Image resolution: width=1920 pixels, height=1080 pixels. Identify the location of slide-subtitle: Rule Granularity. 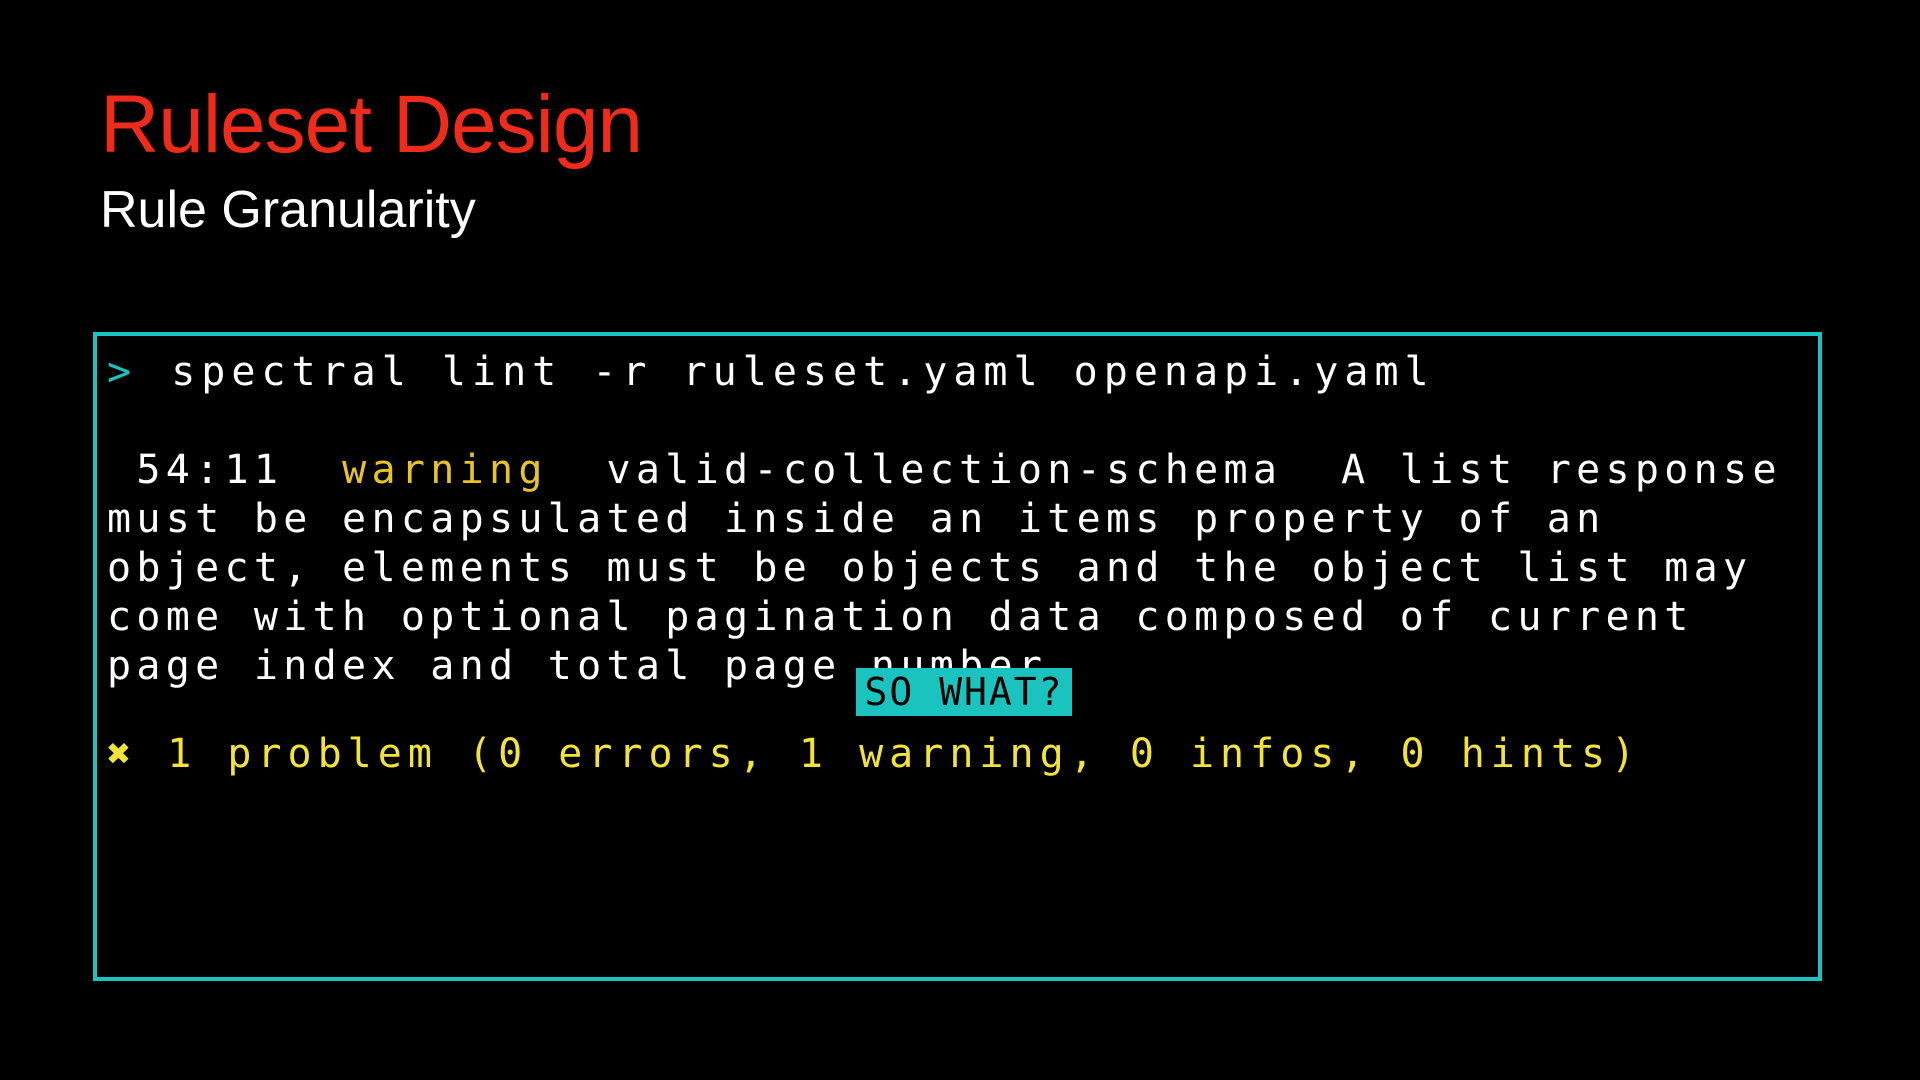
(288, 210).